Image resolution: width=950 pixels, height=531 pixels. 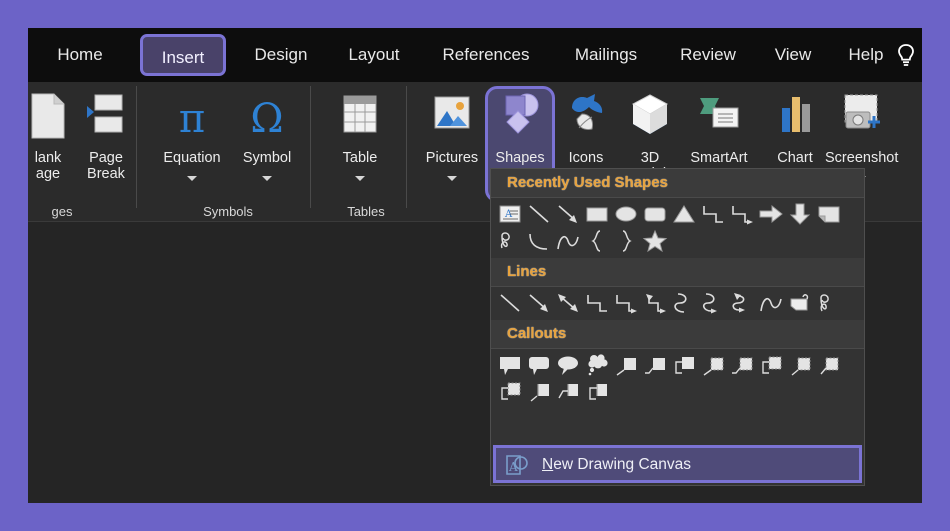 I want to click on ribbon-button-label: Icons, so click(x=586, y=158).